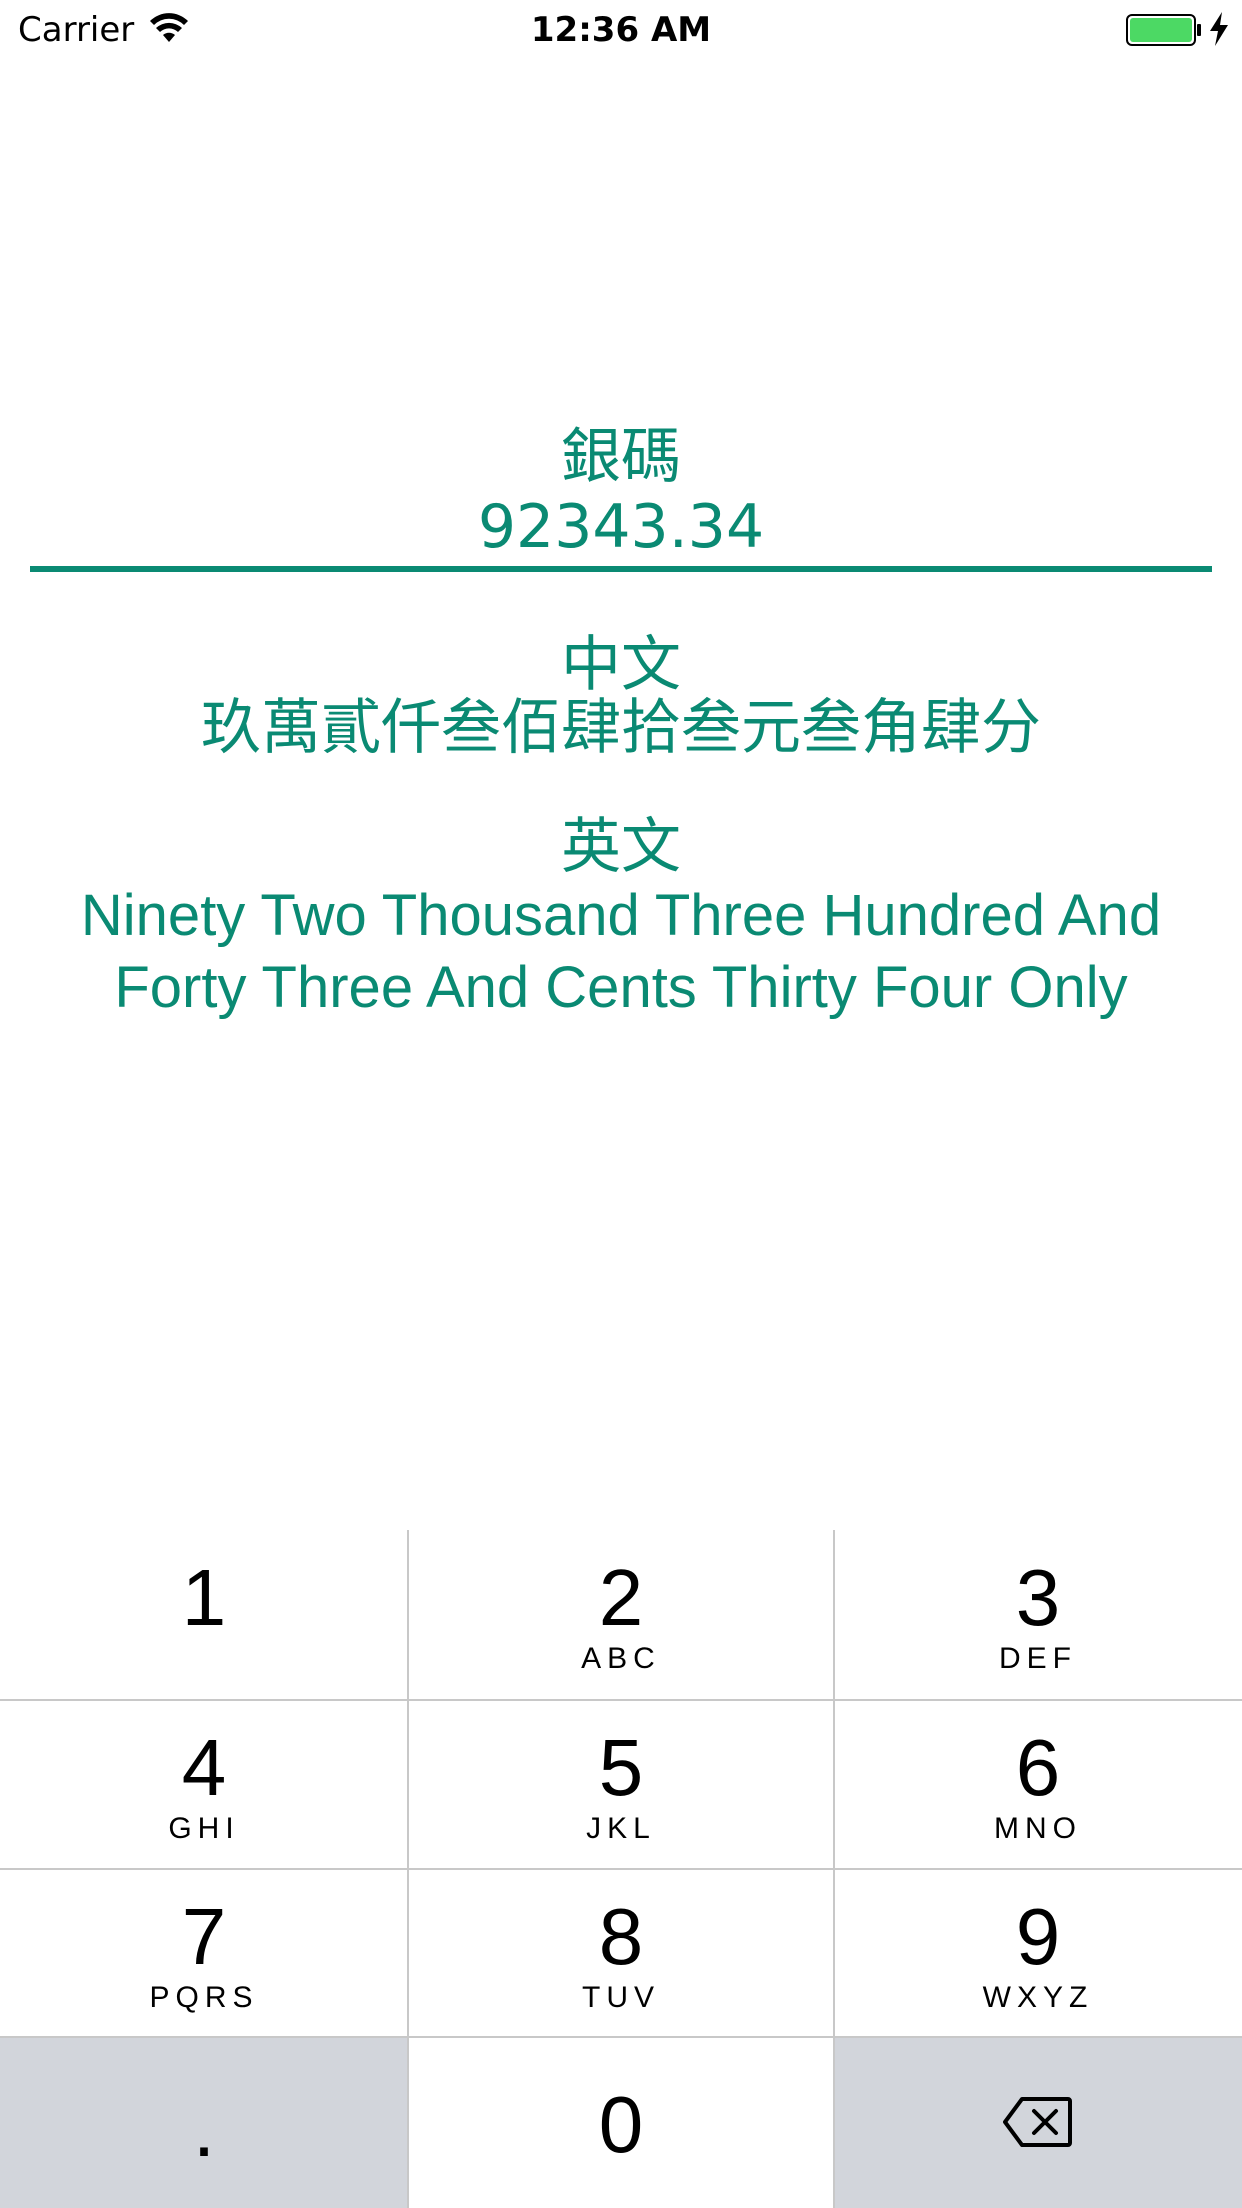 The height and width of the screenshot is (2208, 1242). What do you see at coordinates (621, 847) in the screenshot?
I see `english-label: 英文` at bounding box center [621, 847].